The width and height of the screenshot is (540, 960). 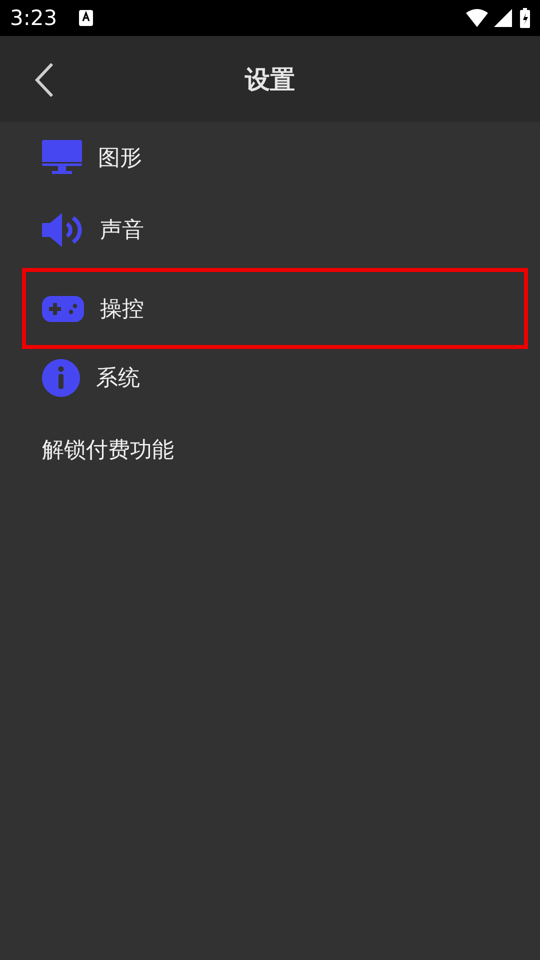 What do you see at coordinates (503, 18) in the screenshot?
I see `signal-icon` at bounding box center [503, 18].